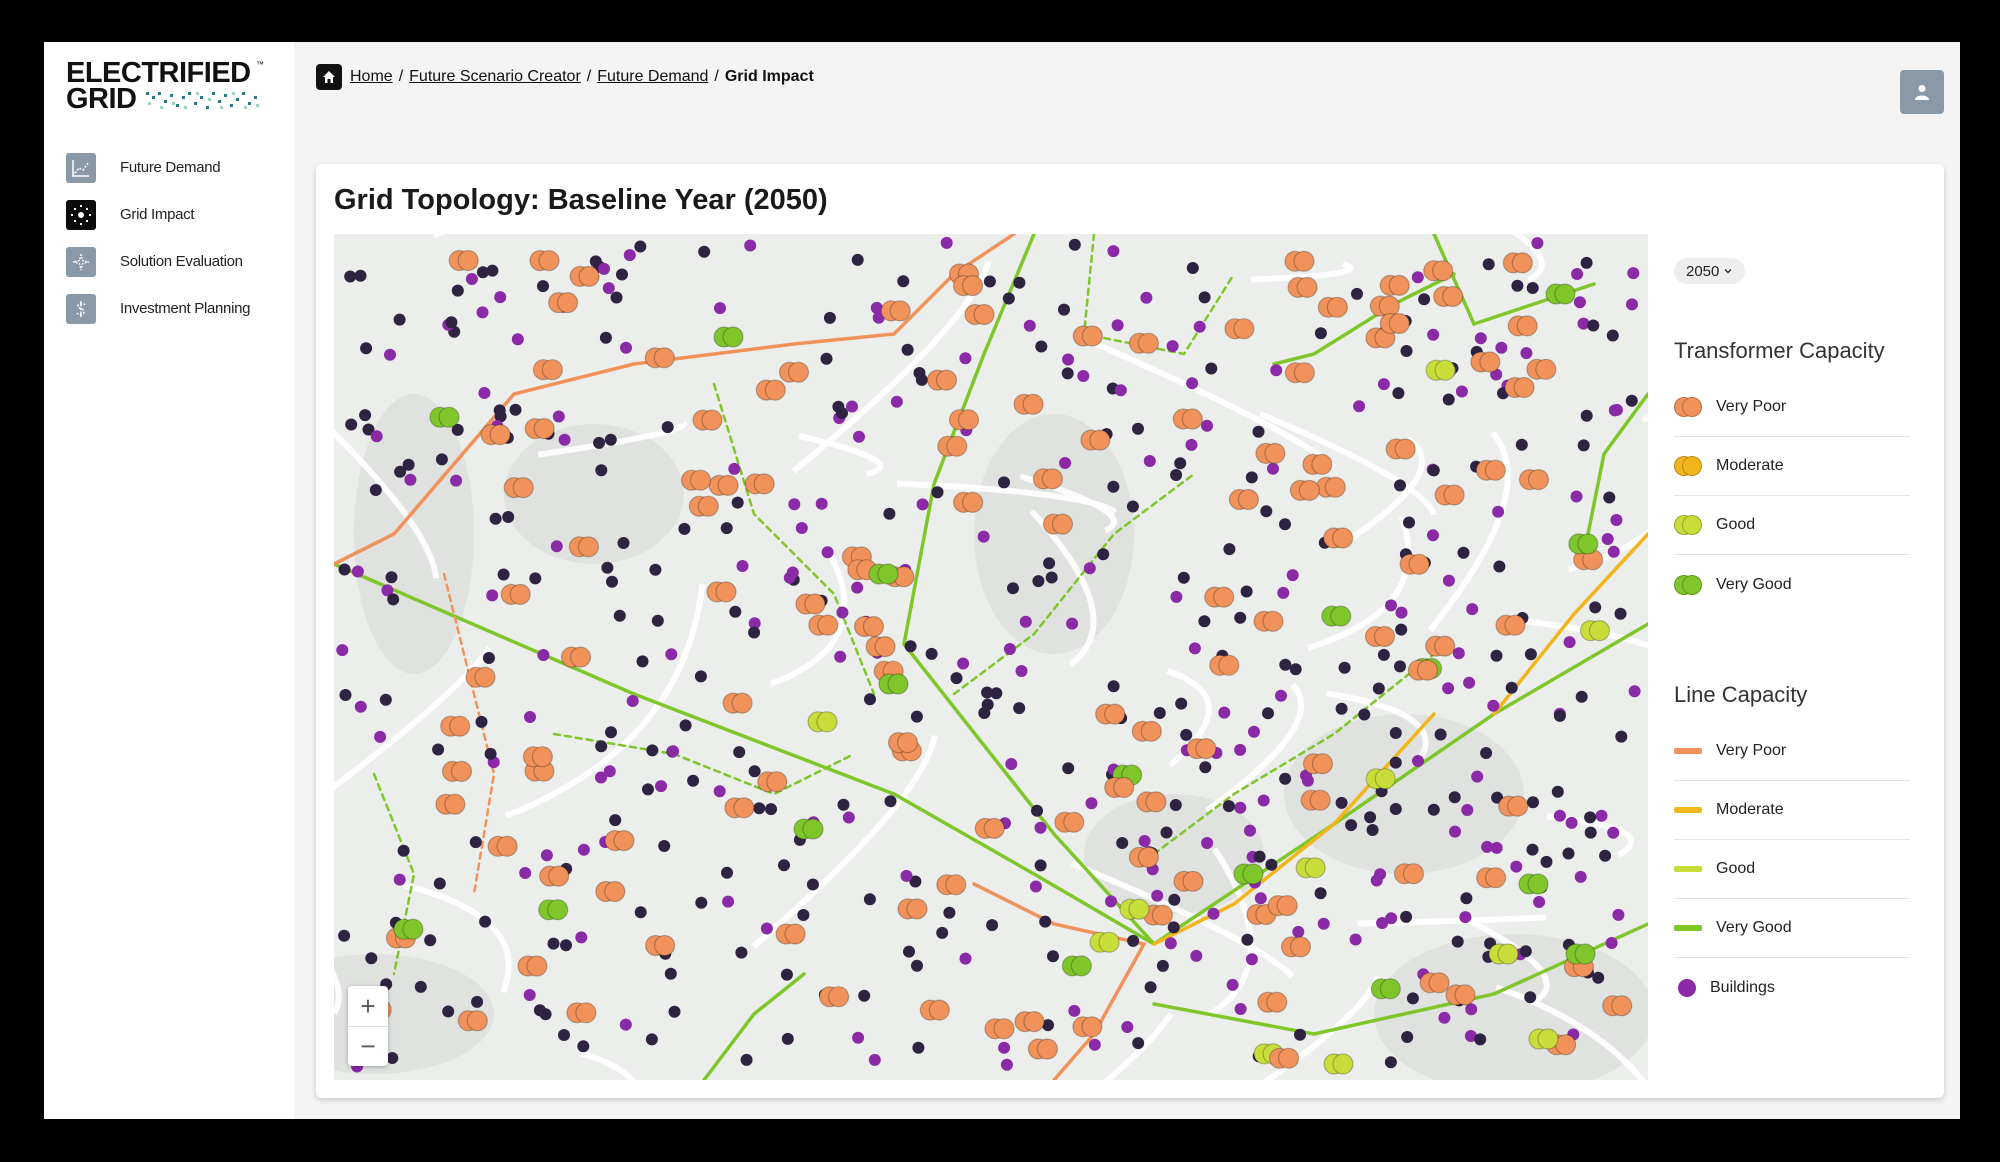 The height and width of the screenshot is (1162, 2000). Describe the element at coordinates (652, 77) in the screenshot. I see `breadcrumb-demand-link: Future Demand` at that location.